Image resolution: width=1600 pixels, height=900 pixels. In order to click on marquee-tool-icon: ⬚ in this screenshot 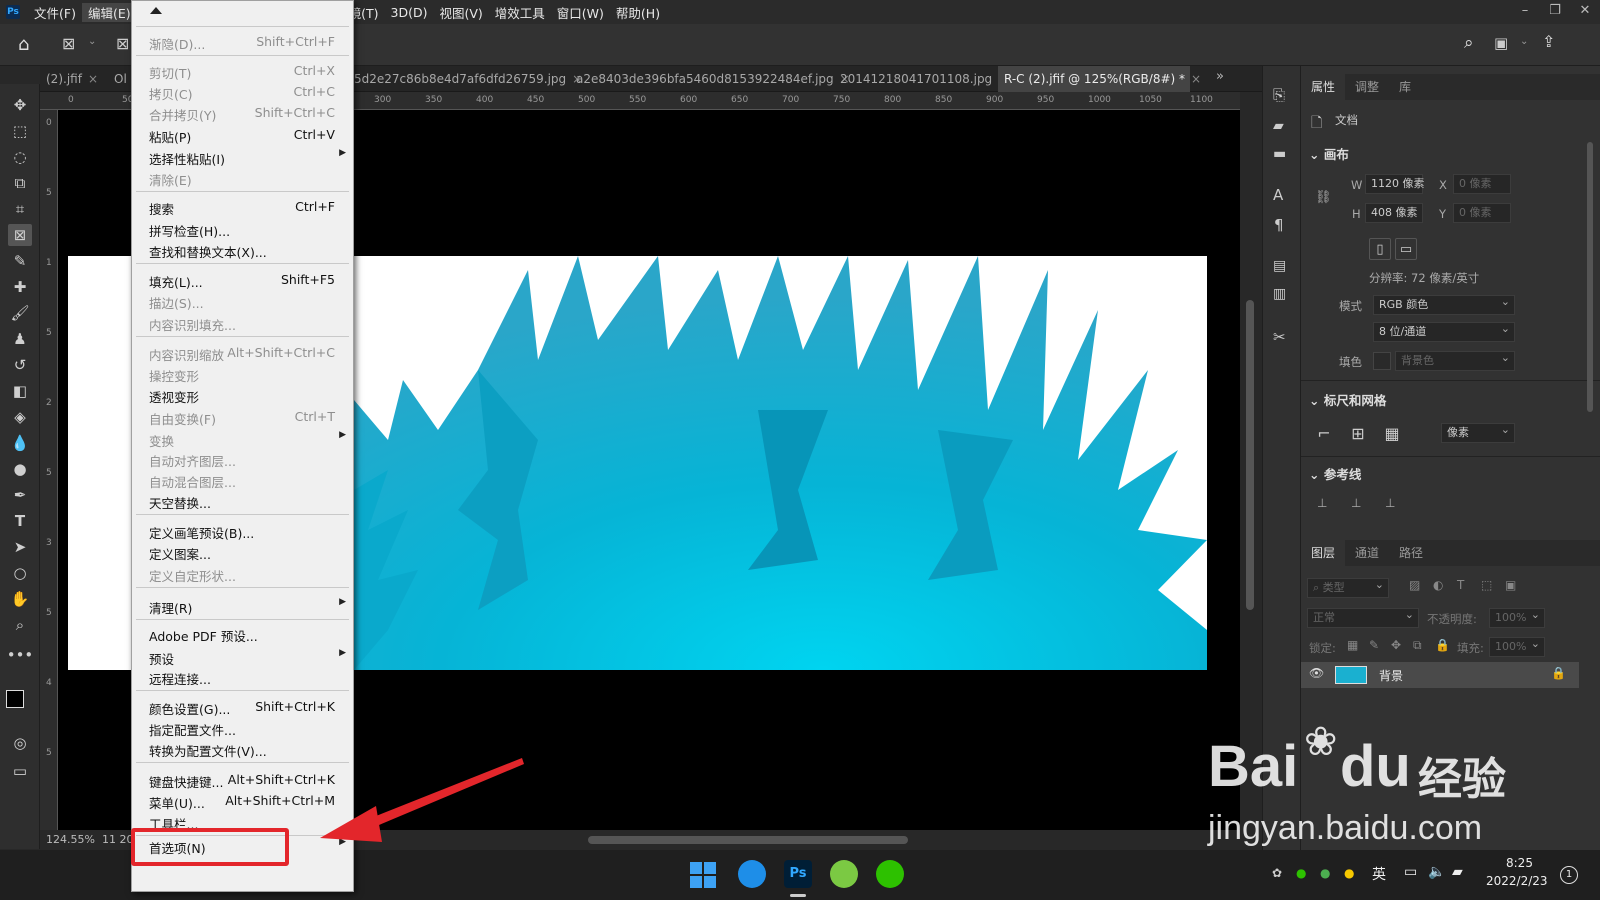, I will do `click(20, 131)`.